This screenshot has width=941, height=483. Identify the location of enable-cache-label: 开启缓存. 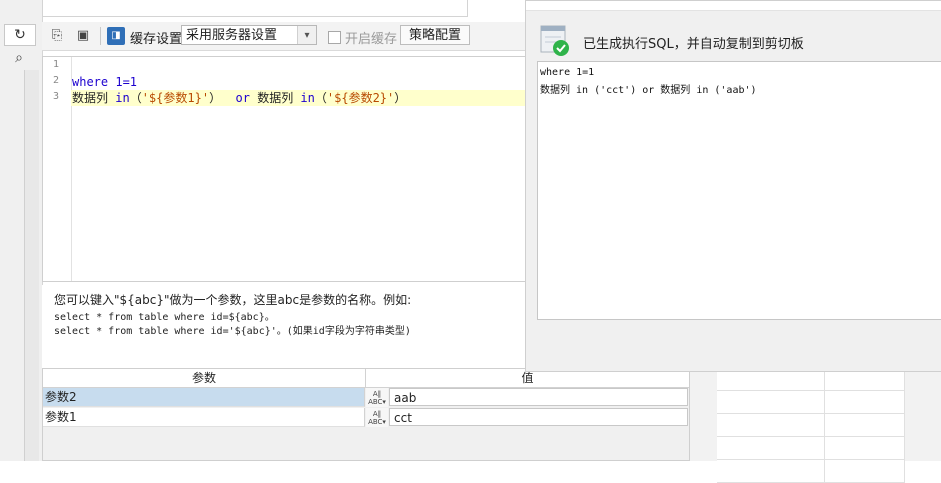
(371, 39).